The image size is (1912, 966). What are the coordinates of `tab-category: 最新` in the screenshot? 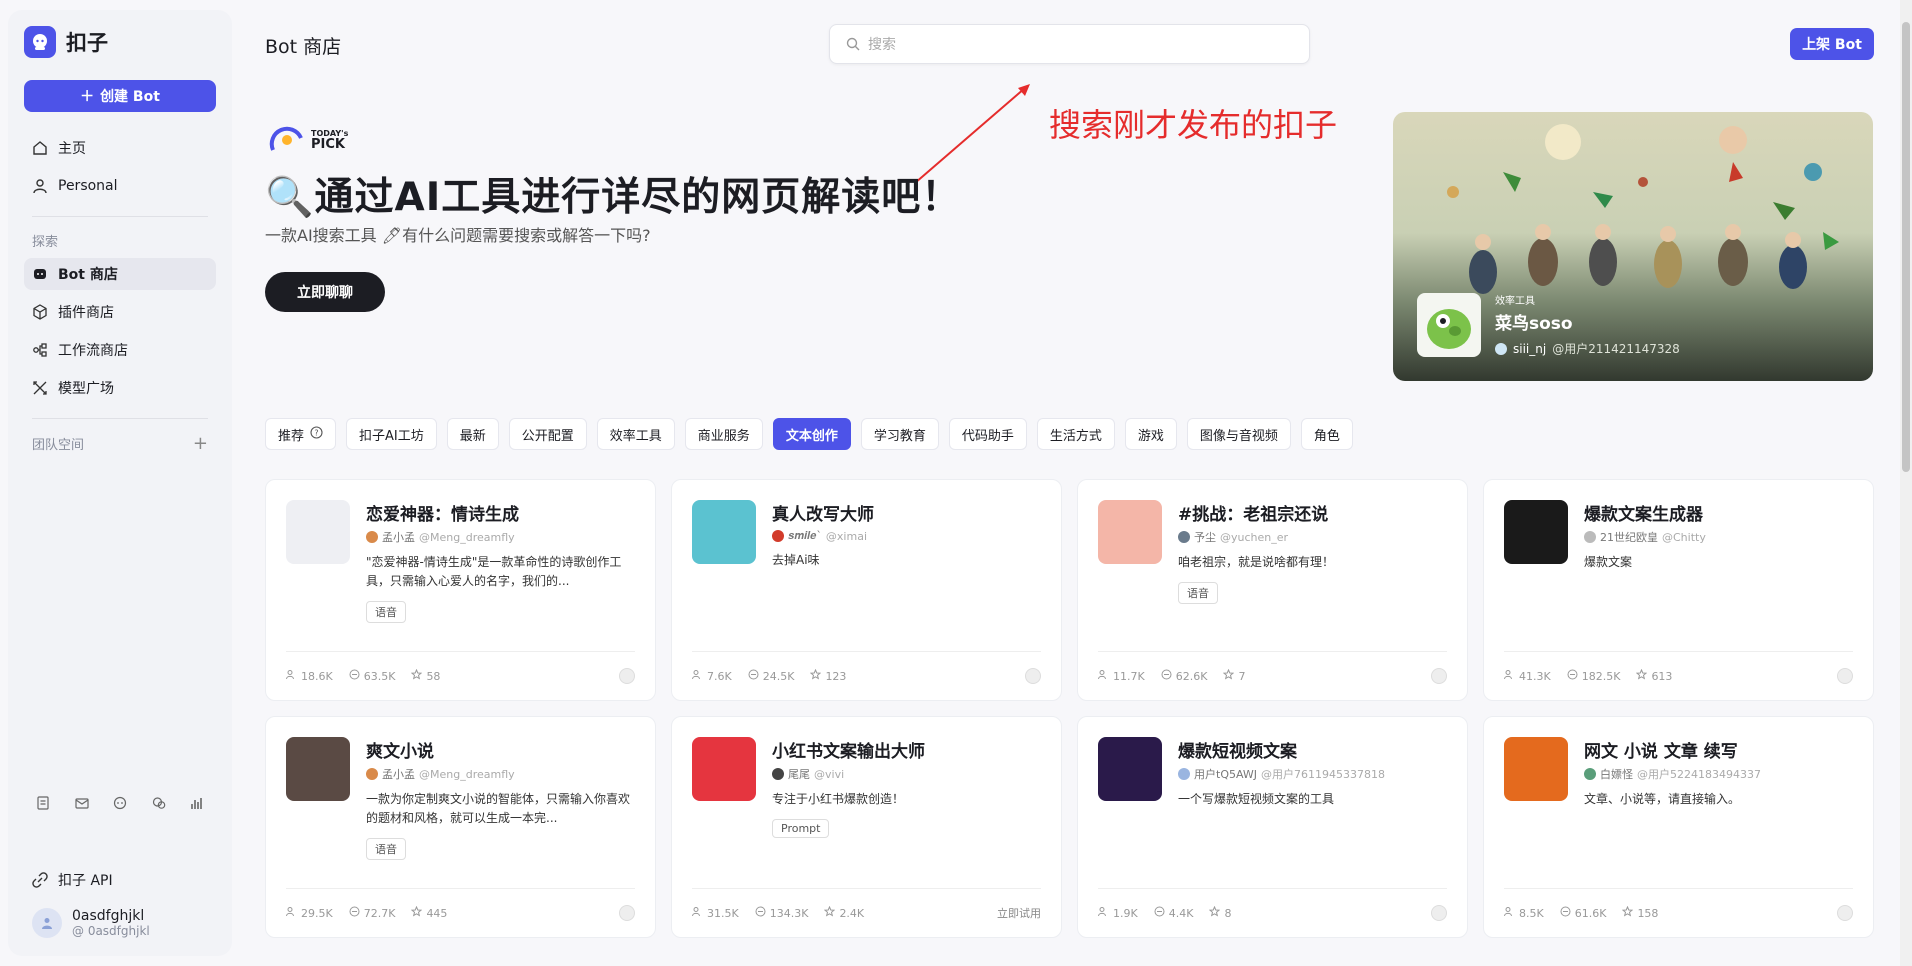 It's located at (472, 434).